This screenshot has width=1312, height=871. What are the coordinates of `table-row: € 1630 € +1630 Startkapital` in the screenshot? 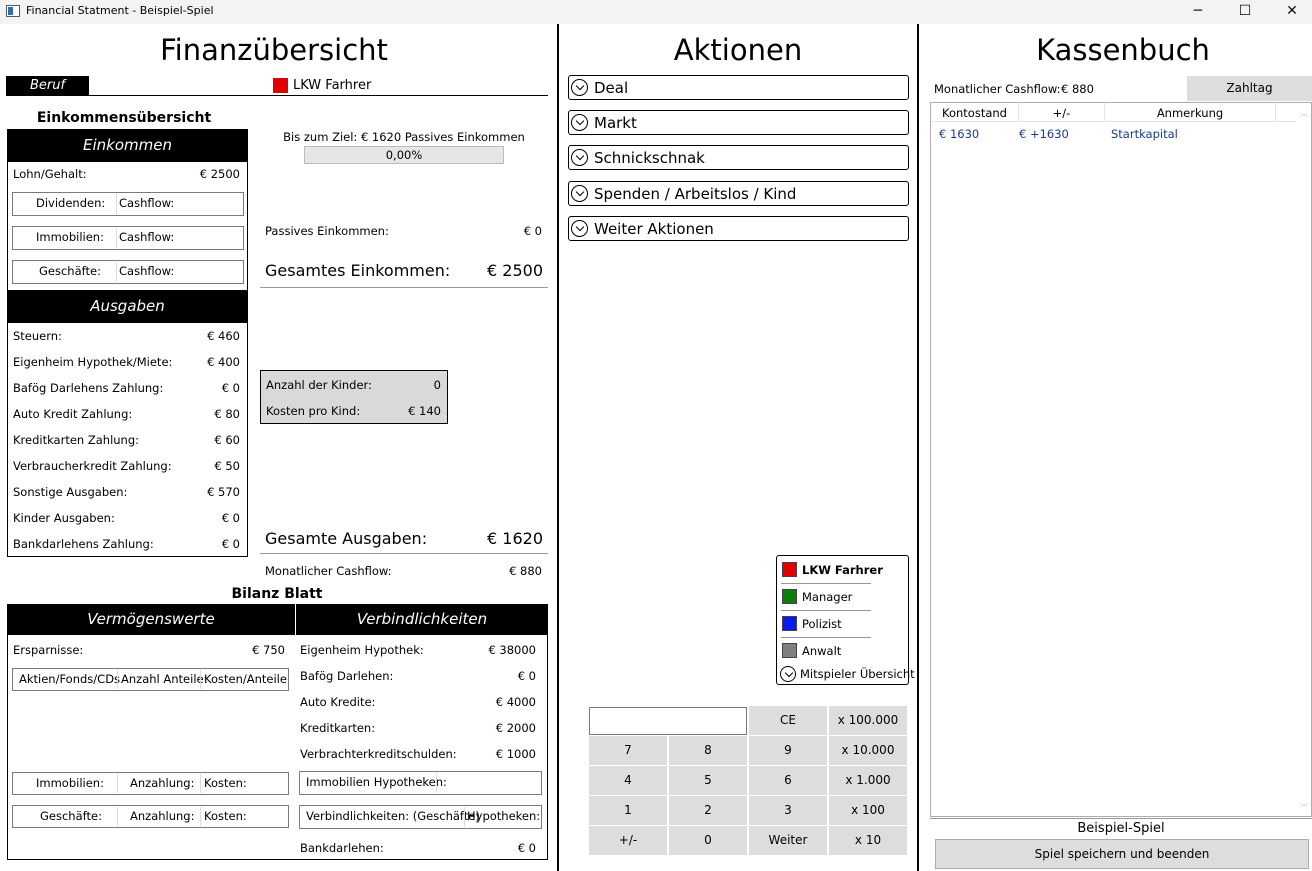 It's located at (1114, 133).